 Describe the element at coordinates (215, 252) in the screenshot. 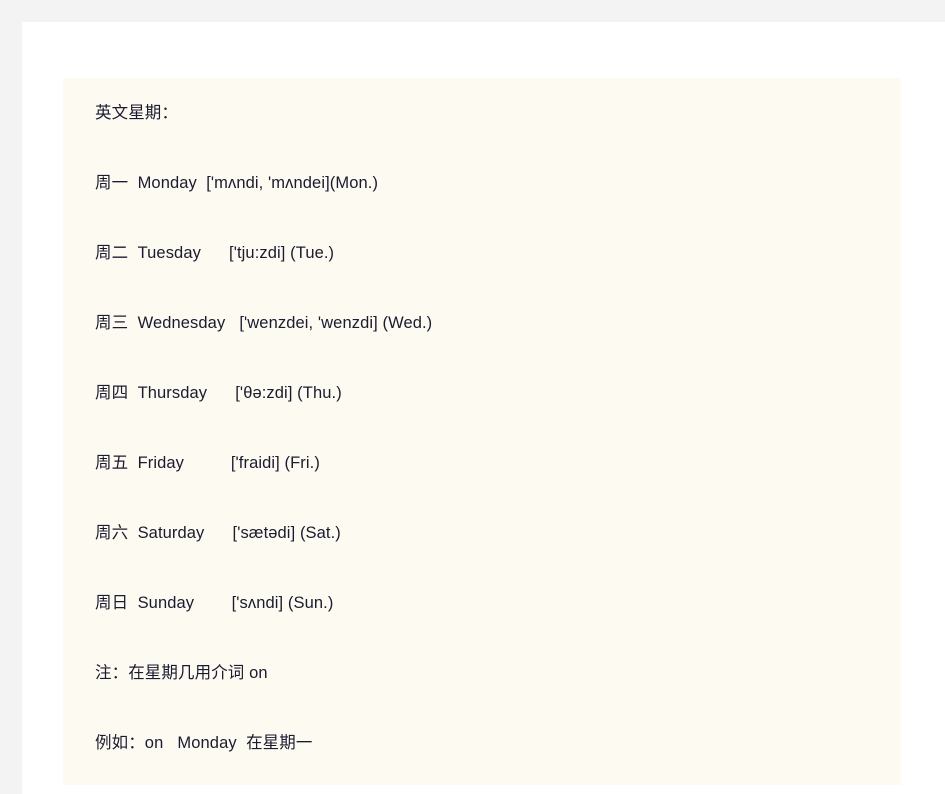

I see `weekday-line-tuesday: 周二 Tuesday ['tju:zdi] (Tue.)` at that location.